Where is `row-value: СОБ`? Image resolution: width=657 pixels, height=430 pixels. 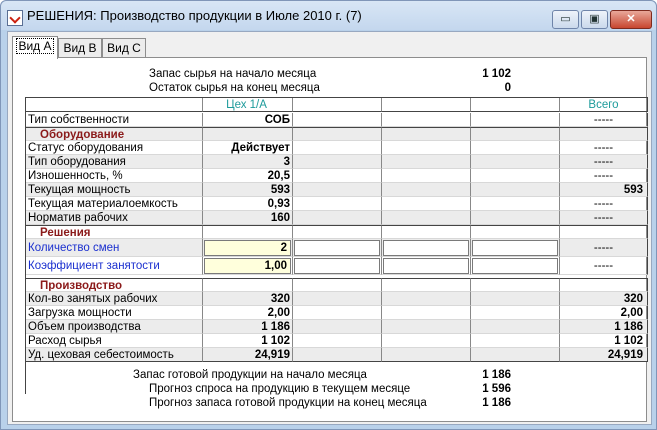 row-value: СОБ is located at coordinates (248, 120).